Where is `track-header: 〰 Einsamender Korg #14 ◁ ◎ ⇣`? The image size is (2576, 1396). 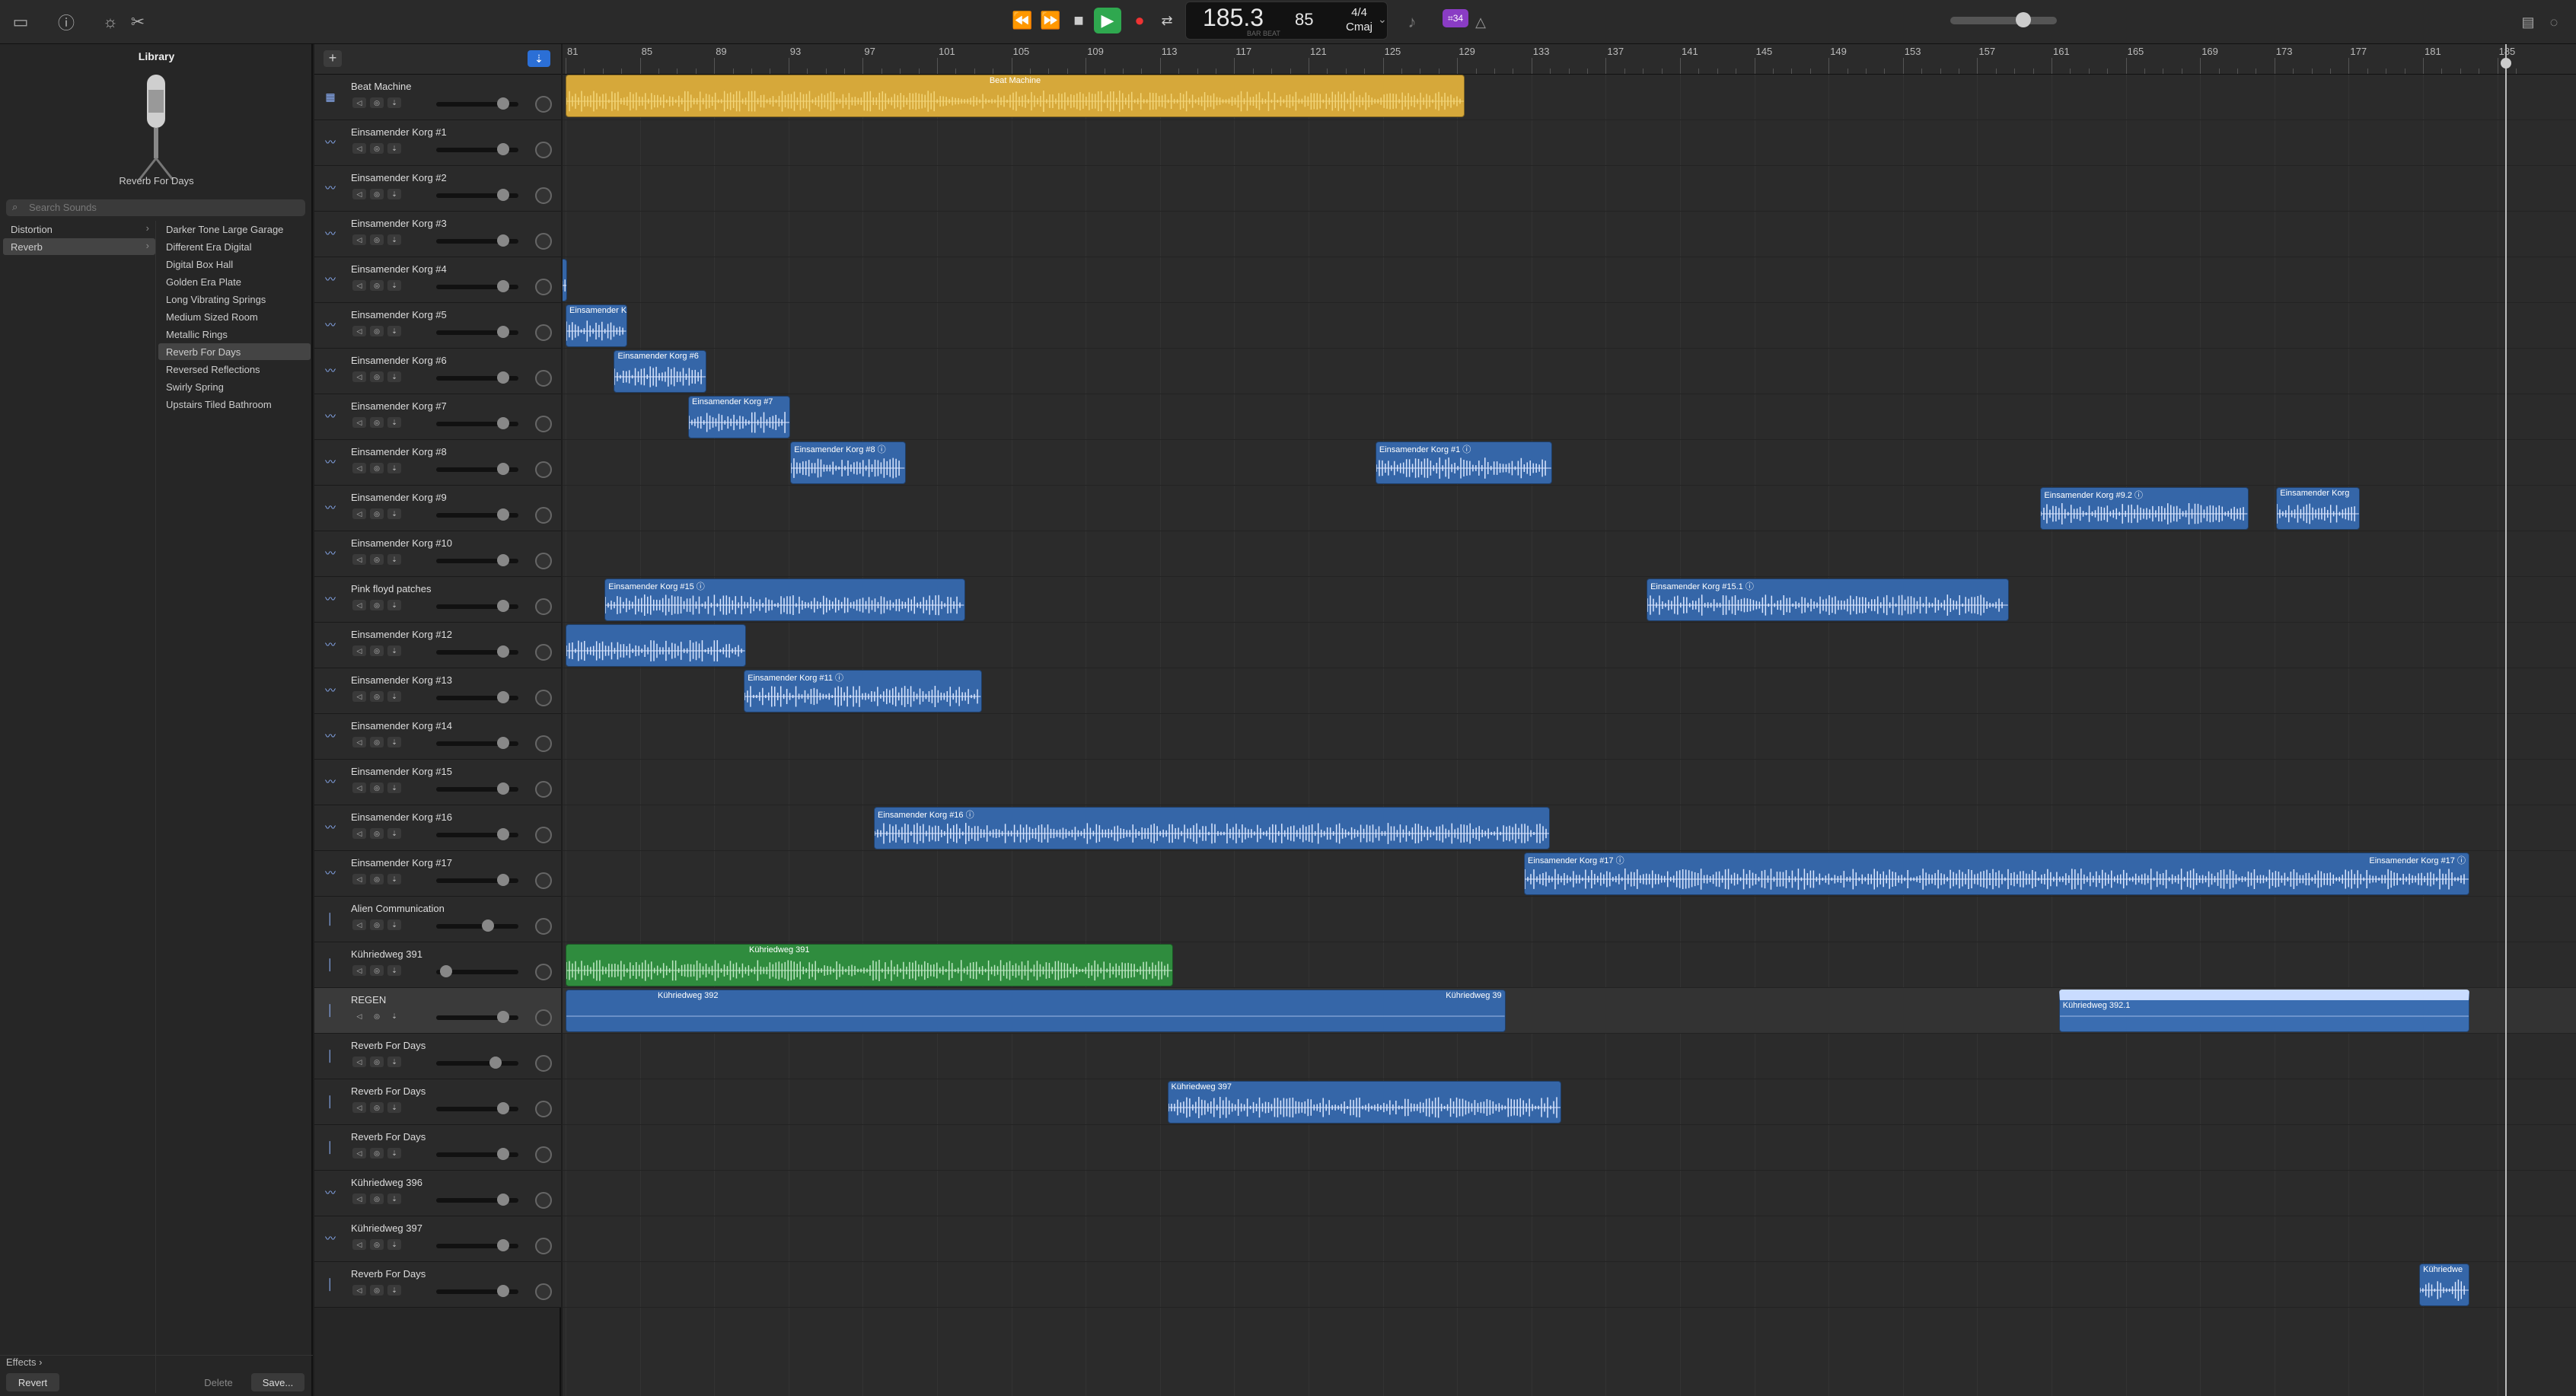
track-header: 〰 Einsamender Korg #14 ◁ ◎ ⇣ is located at coordinates (437, 737).